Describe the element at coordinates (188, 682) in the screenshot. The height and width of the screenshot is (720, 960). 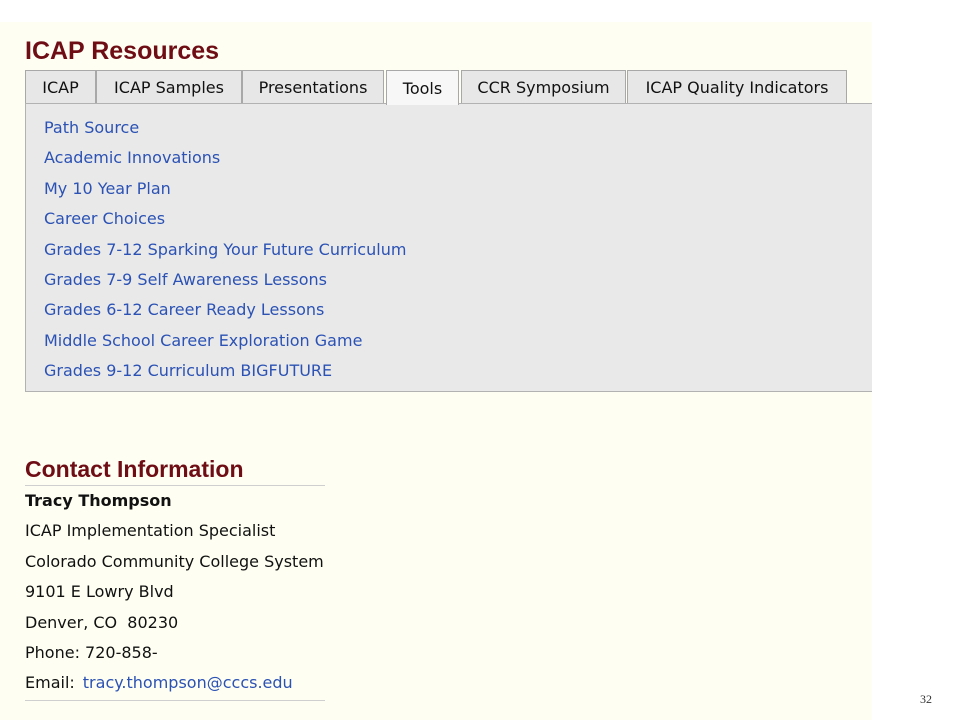
I see `email-link: tracy.thompson@cccs.edu` at that location.